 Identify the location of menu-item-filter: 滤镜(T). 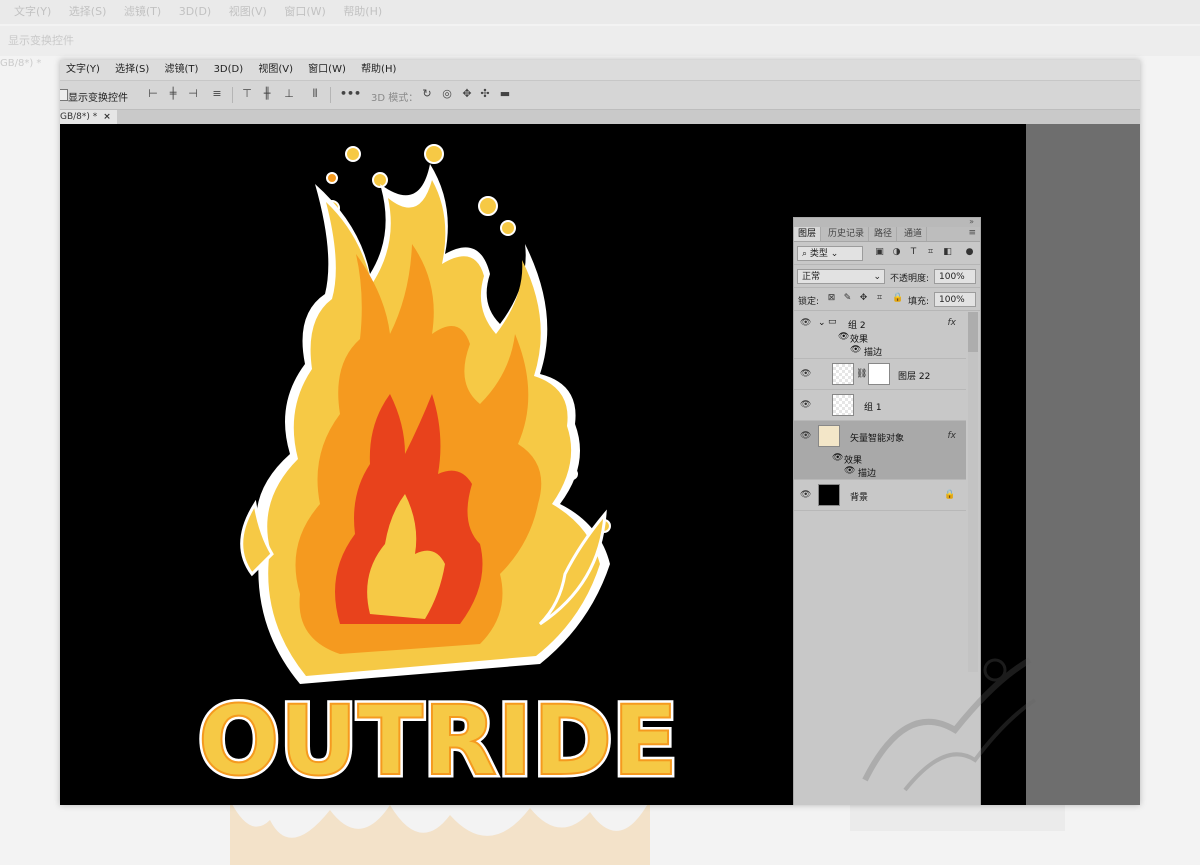
(181, 70).